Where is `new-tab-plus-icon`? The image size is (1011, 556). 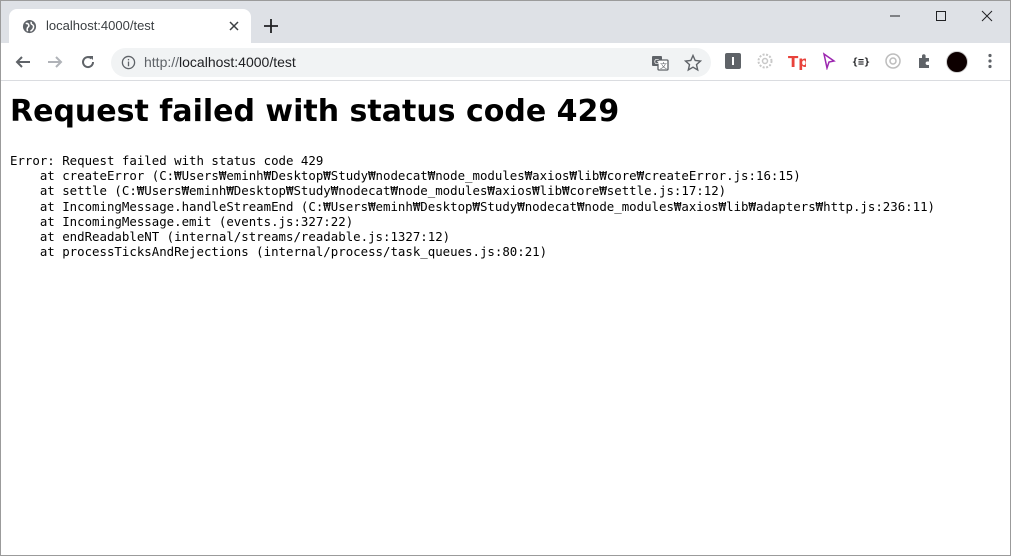
new-tab-plus-icon is located at coordinates (271, 26).